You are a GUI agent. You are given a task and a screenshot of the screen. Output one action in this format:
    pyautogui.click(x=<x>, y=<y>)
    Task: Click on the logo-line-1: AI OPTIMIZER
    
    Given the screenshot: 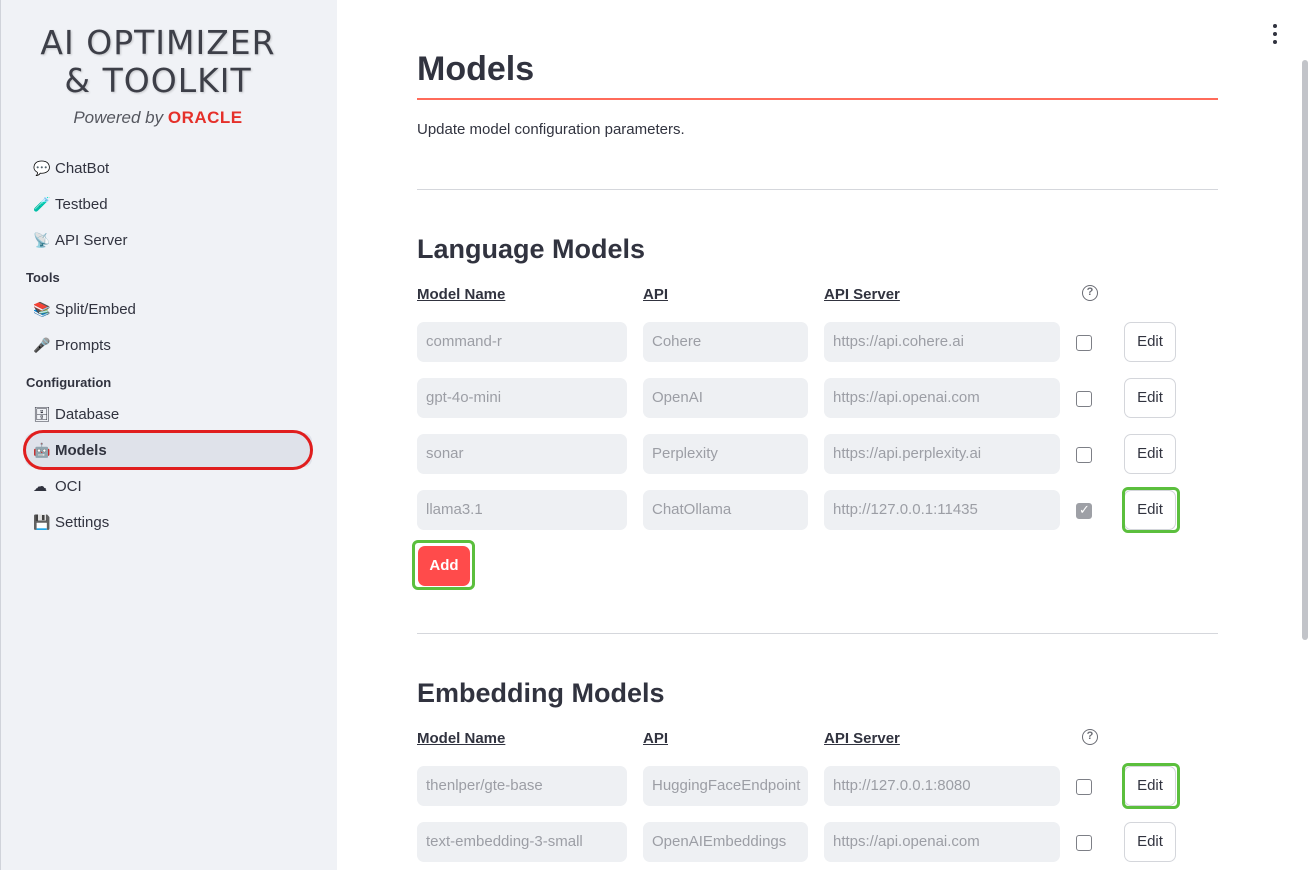 What is the action you would take?
    pyautogui.click(x=158, y=42)
    